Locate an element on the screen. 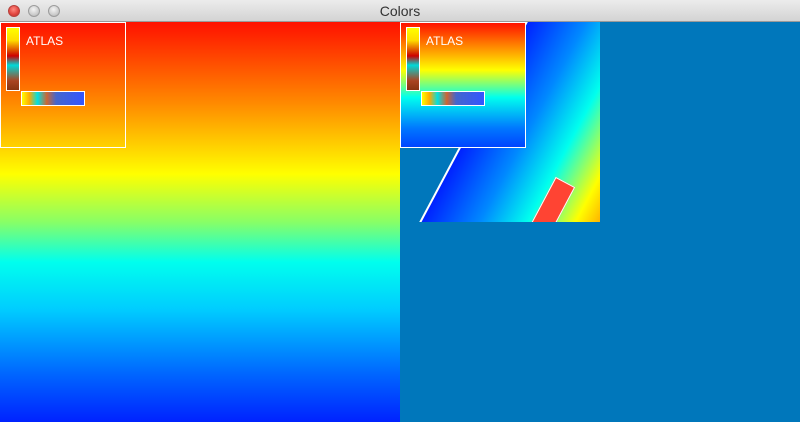  colormap-inset-right: ATLAS is located at coordinates (463, 85).